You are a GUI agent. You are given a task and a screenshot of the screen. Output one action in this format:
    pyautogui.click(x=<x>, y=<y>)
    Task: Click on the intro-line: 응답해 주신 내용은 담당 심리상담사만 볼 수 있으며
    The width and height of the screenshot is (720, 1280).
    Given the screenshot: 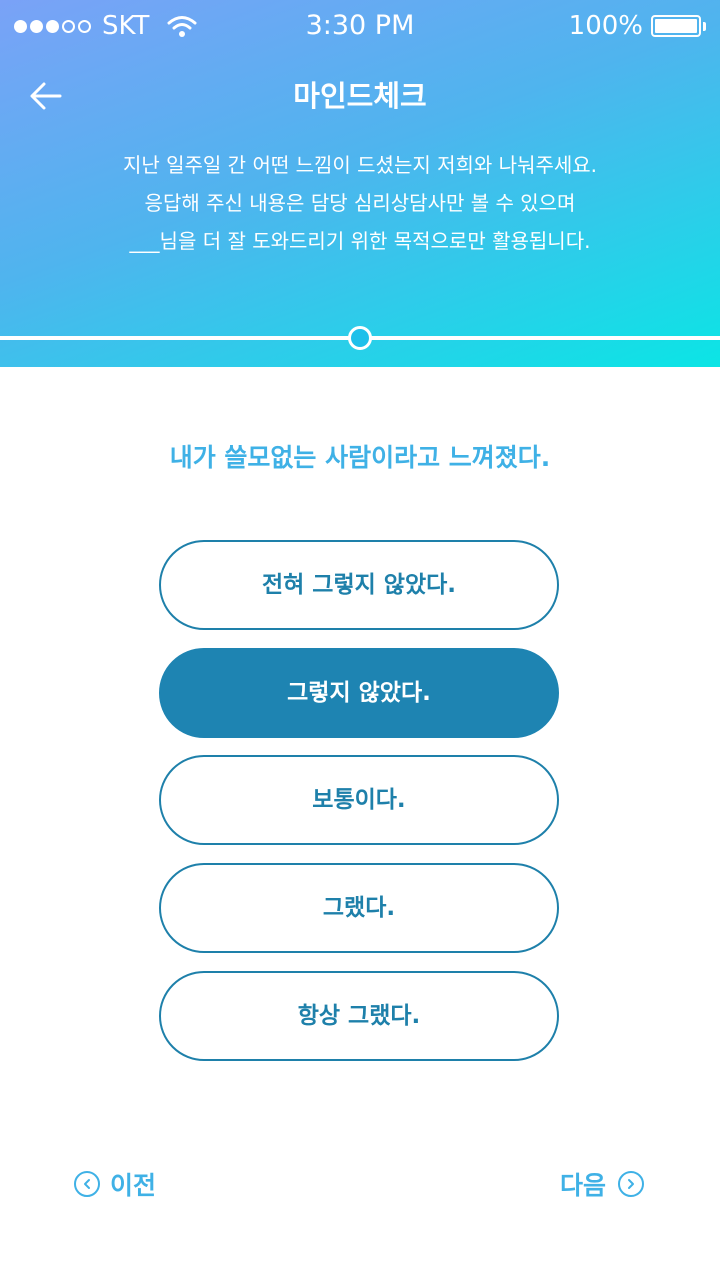 What is the action you would take?
    pyautogui.click(x=360, y=203)
    